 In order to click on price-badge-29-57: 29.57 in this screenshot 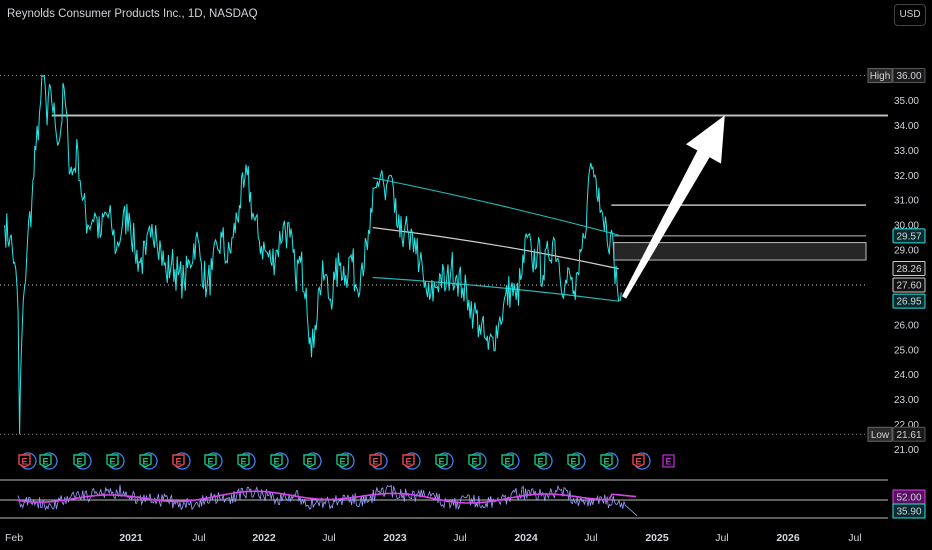, I will do `click(909, 236)`.